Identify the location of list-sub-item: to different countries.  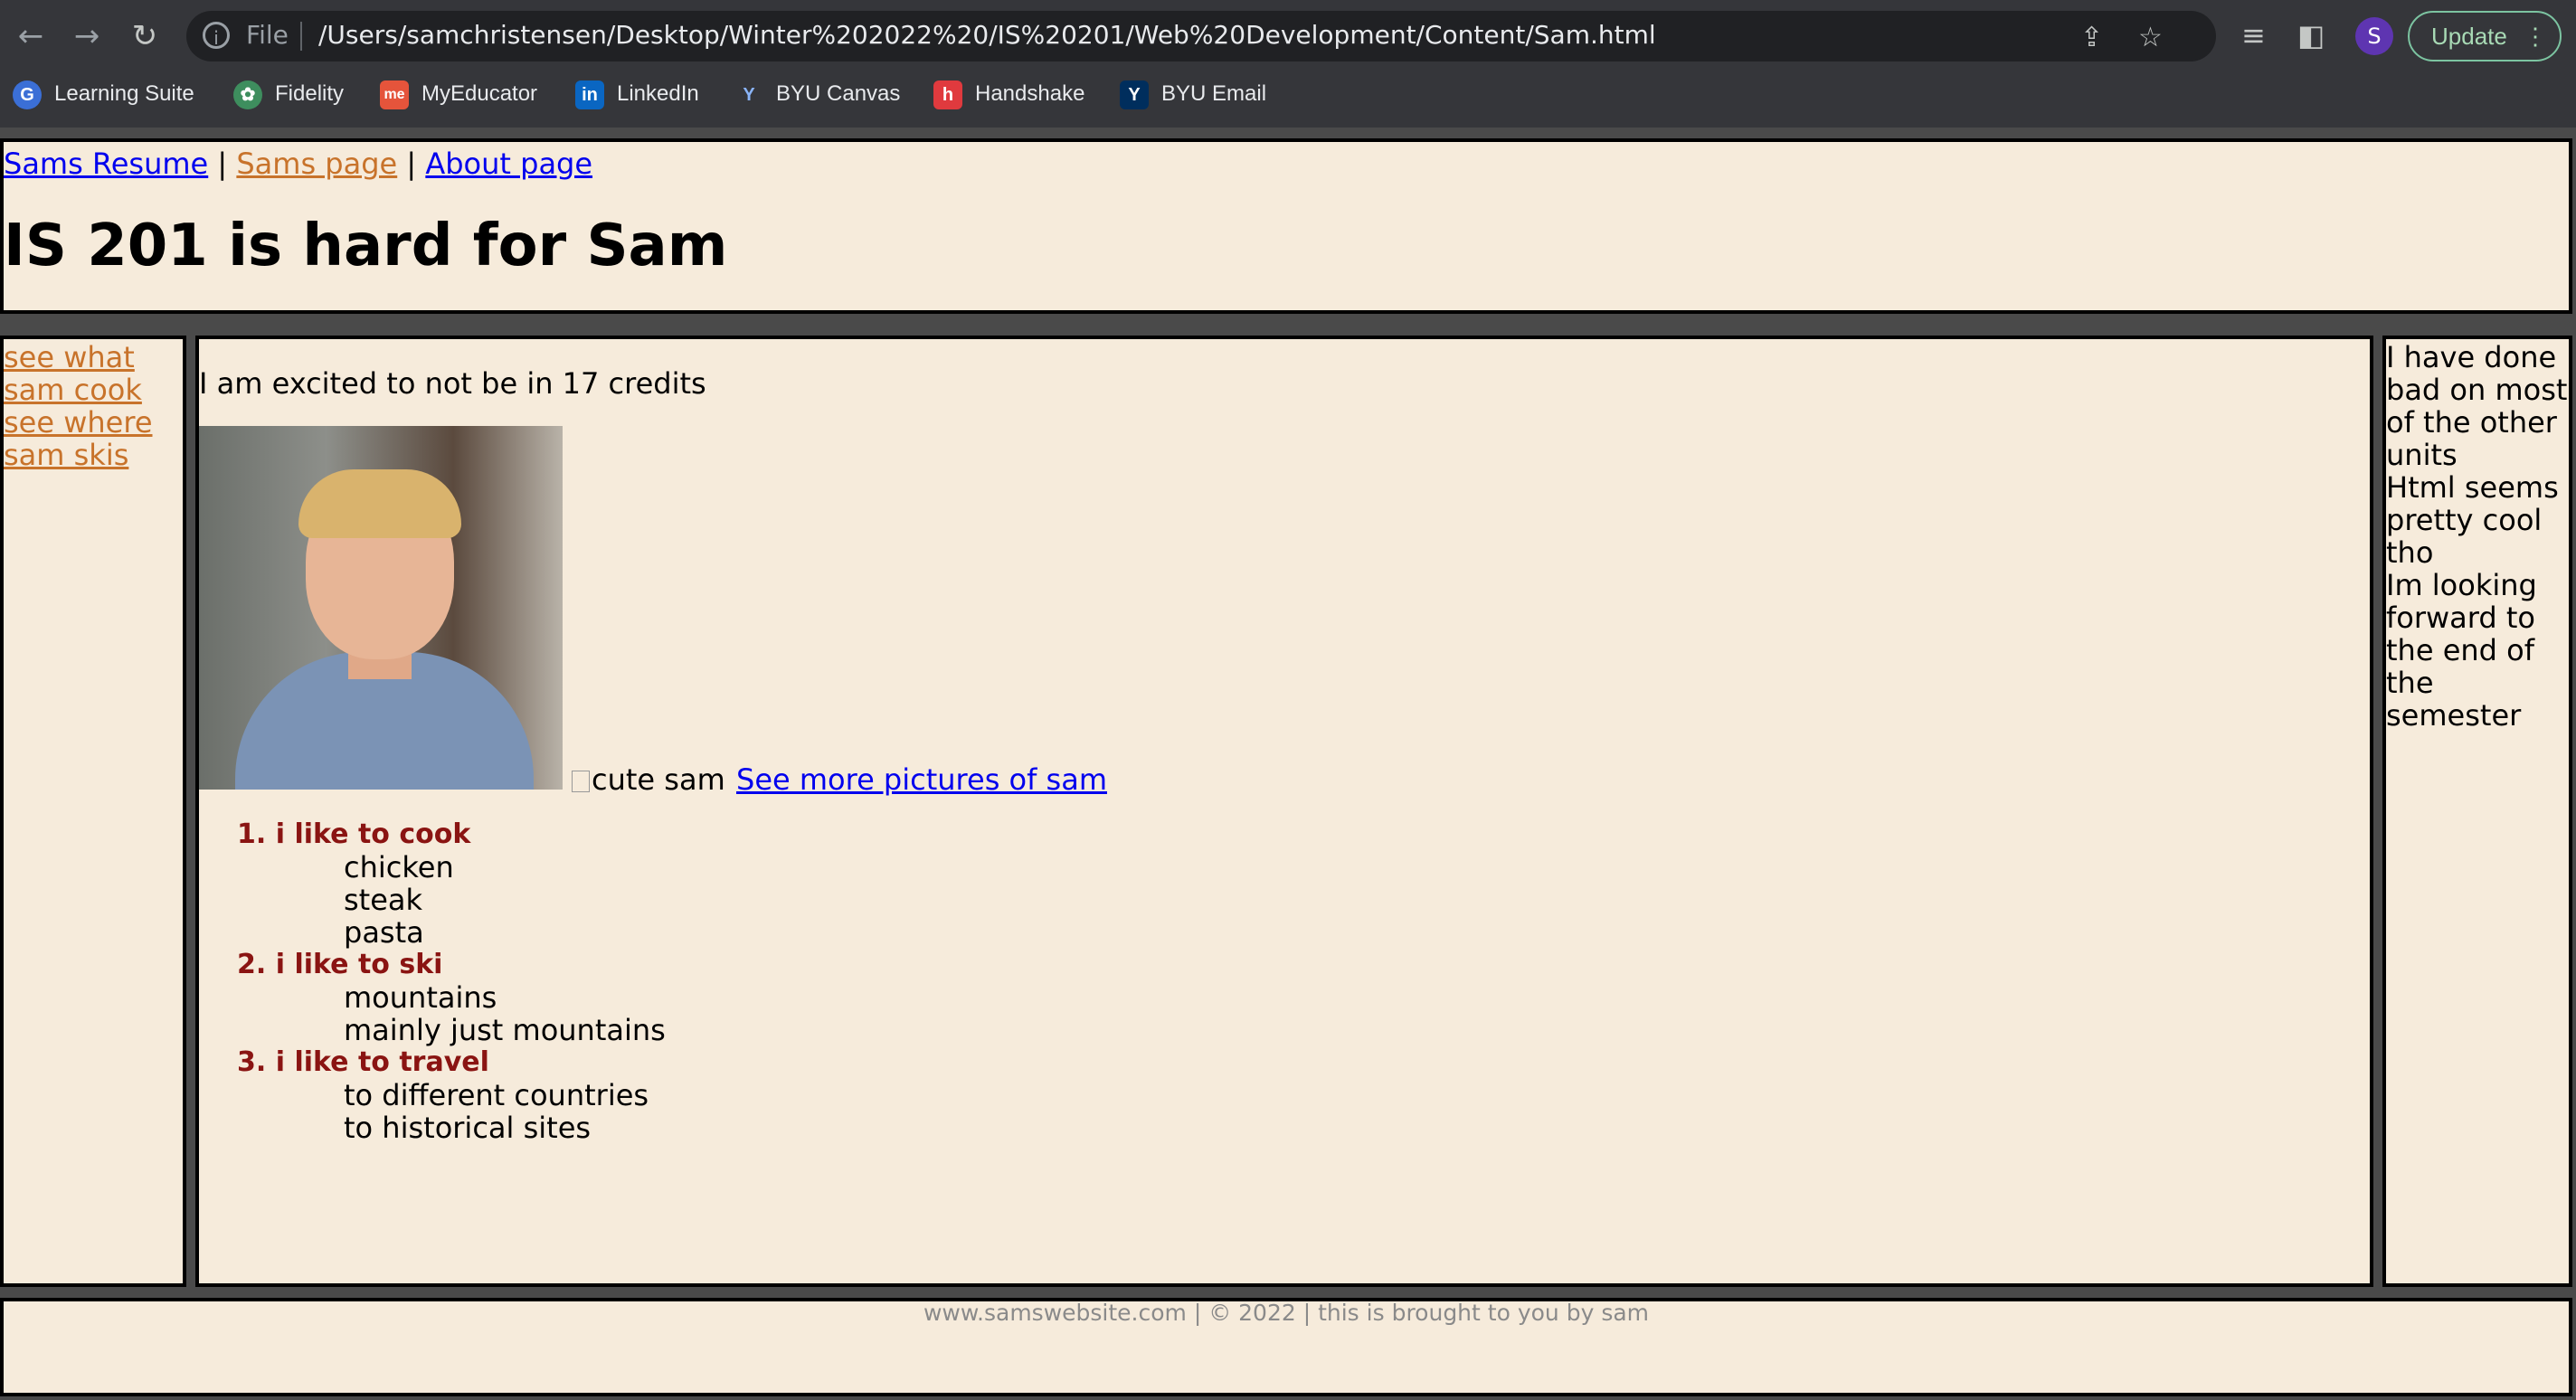
(496, 1095).